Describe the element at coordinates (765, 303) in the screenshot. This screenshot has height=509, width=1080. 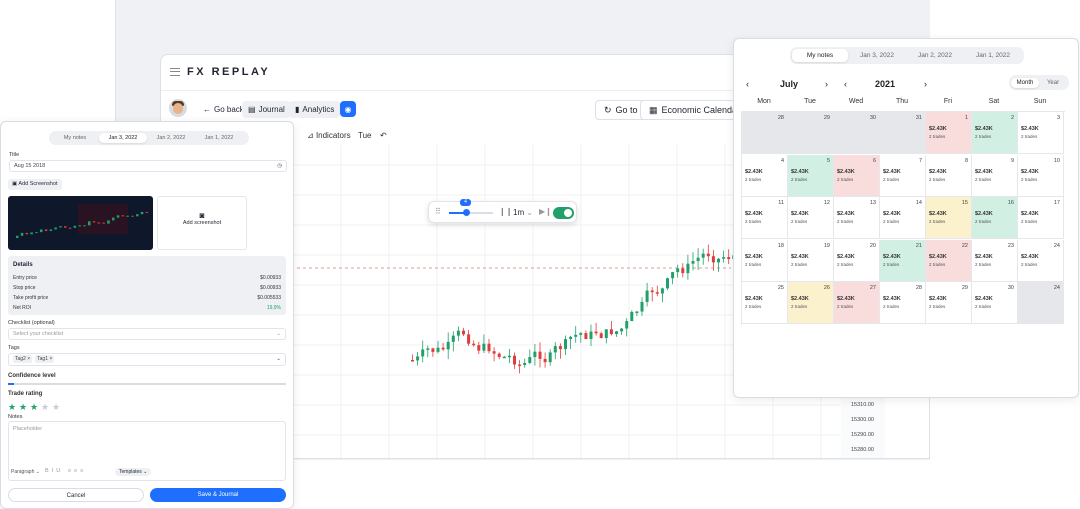
I see `calendar-day-cell: 25 $2.43K 2 trades` at that location.